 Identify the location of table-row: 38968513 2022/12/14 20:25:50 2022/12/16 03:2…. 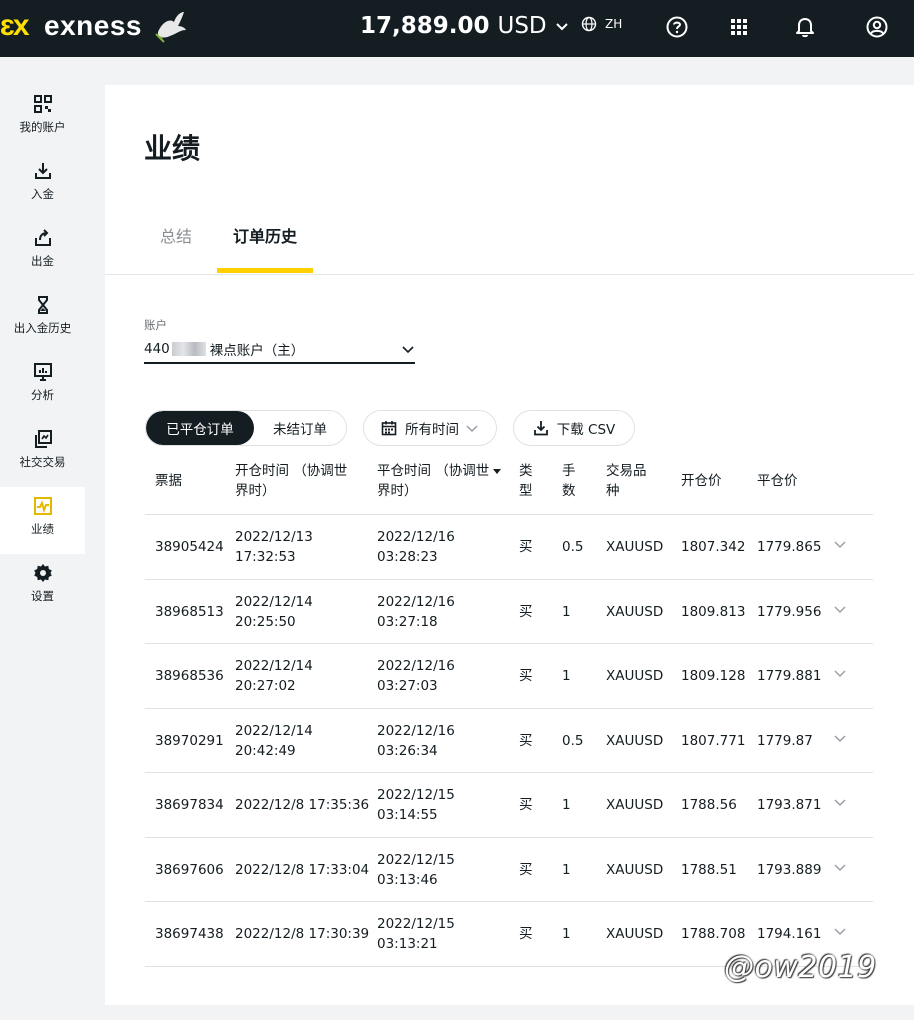
(509, 612).